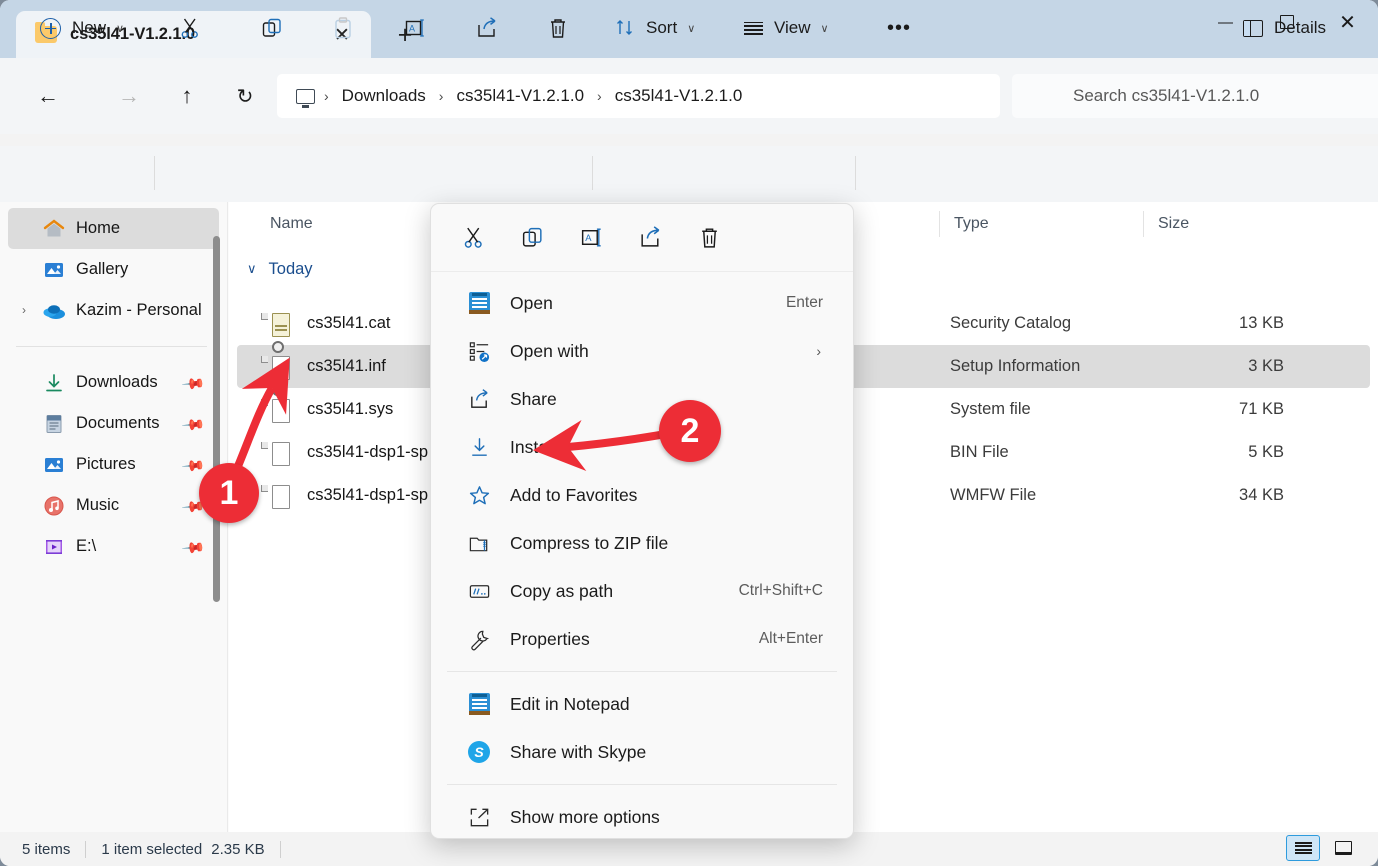 This screenshot has height=866, width=1378. What do you see at coordinates (113, 546) in the screenshot?
I see `sidebar-item-drive-e: E:\ 📌` at bounding box center [113, 546].